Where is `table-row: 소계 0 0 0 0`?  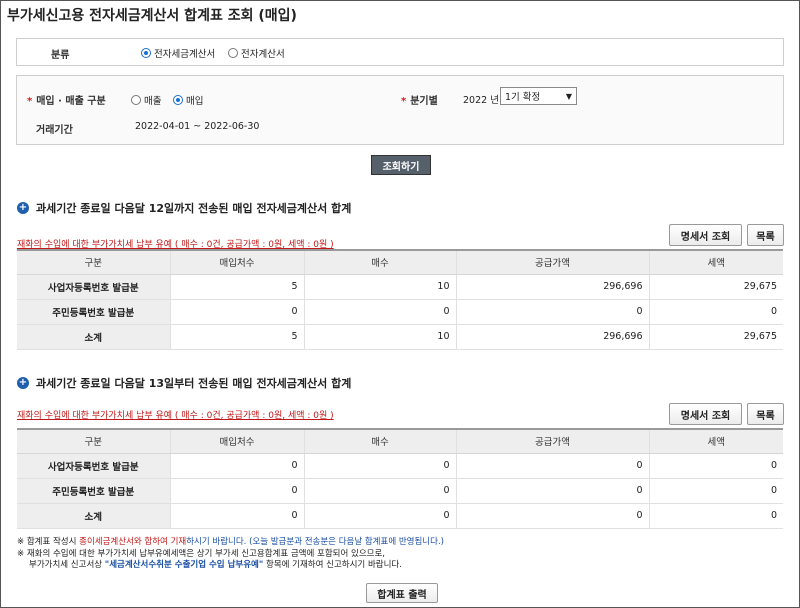
table-row: 소계 0 0 0 0 is located at coordinates (400, 516).